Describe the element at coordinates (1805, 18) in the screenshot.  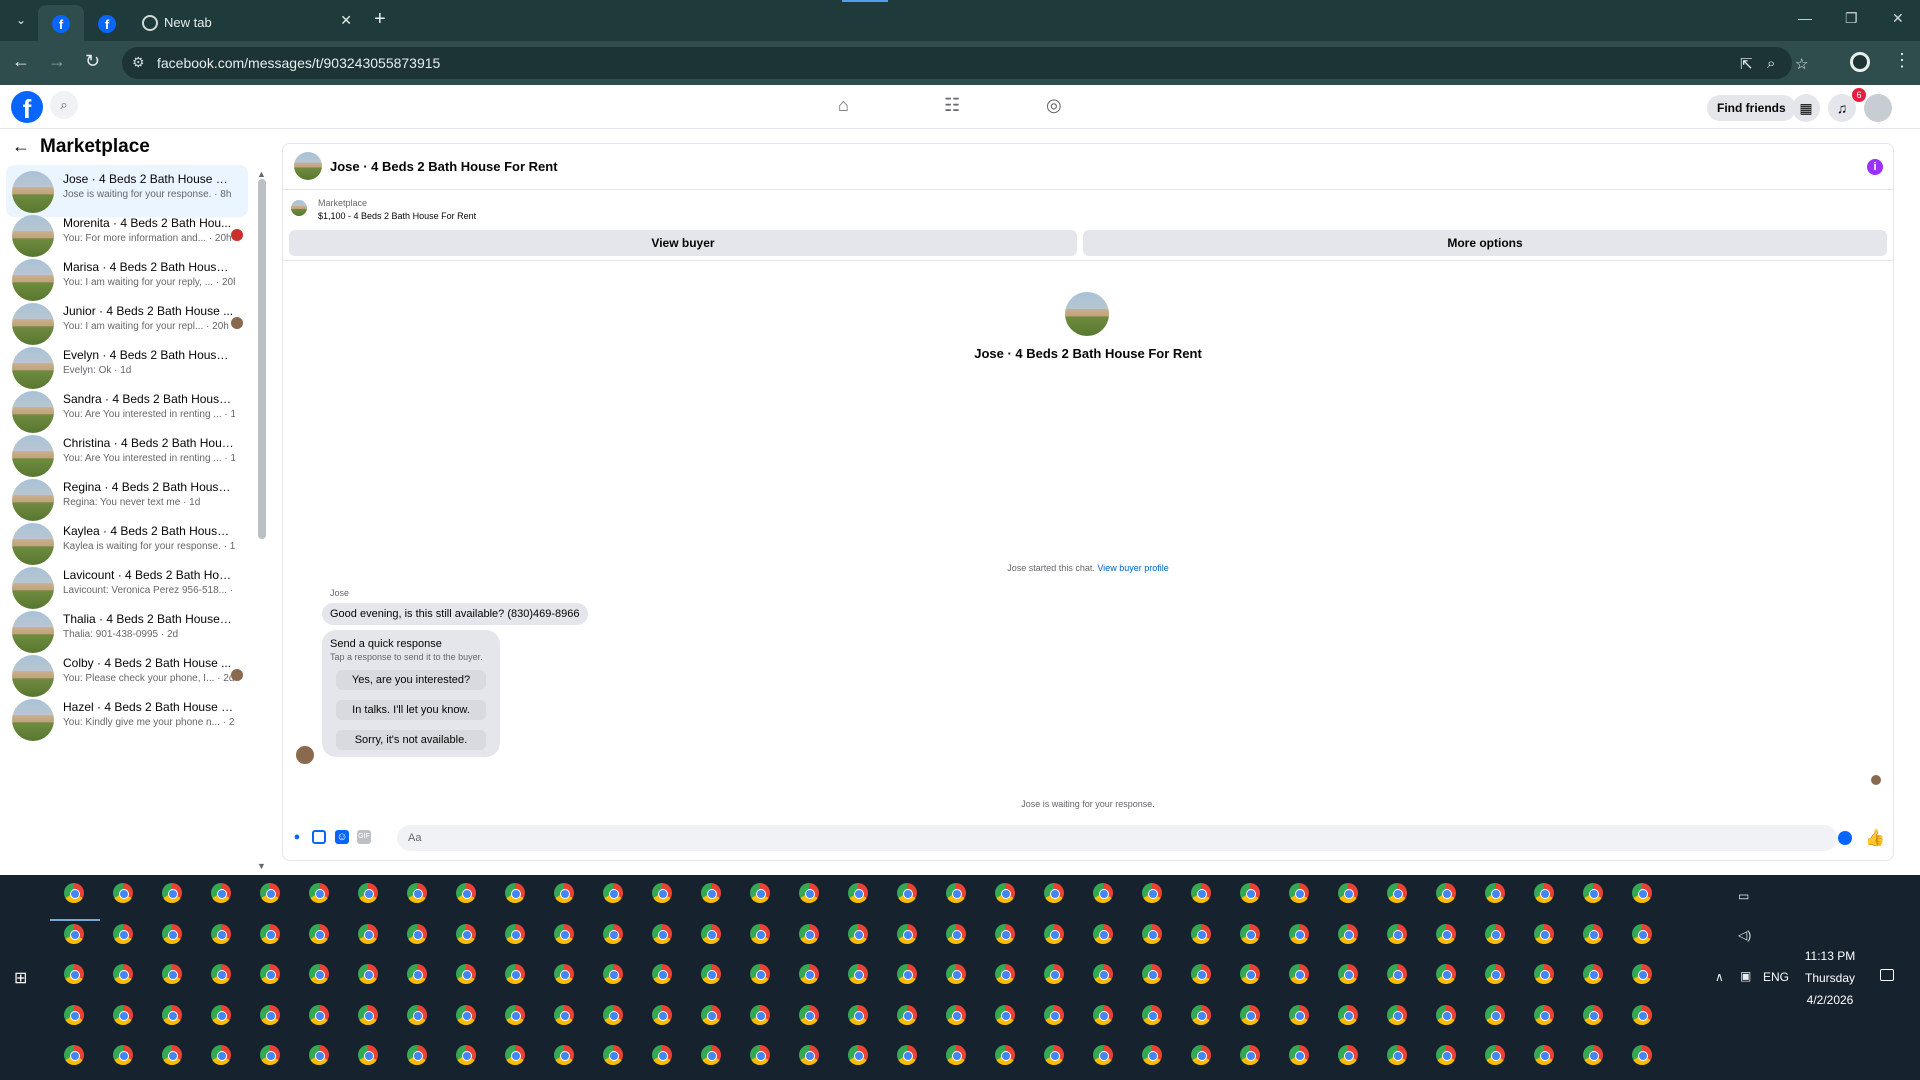
I see `minimize-icon: —` at that location.